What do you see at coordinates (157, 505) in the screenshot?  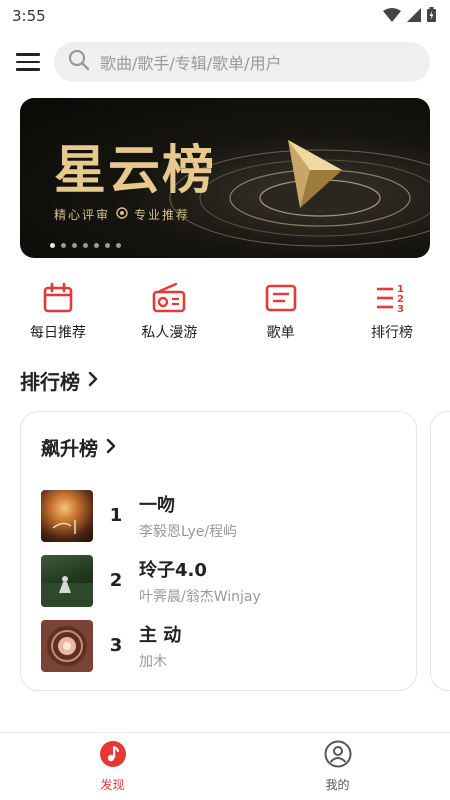 I see `song-title: 一吻` at bounding box center [157, 505].